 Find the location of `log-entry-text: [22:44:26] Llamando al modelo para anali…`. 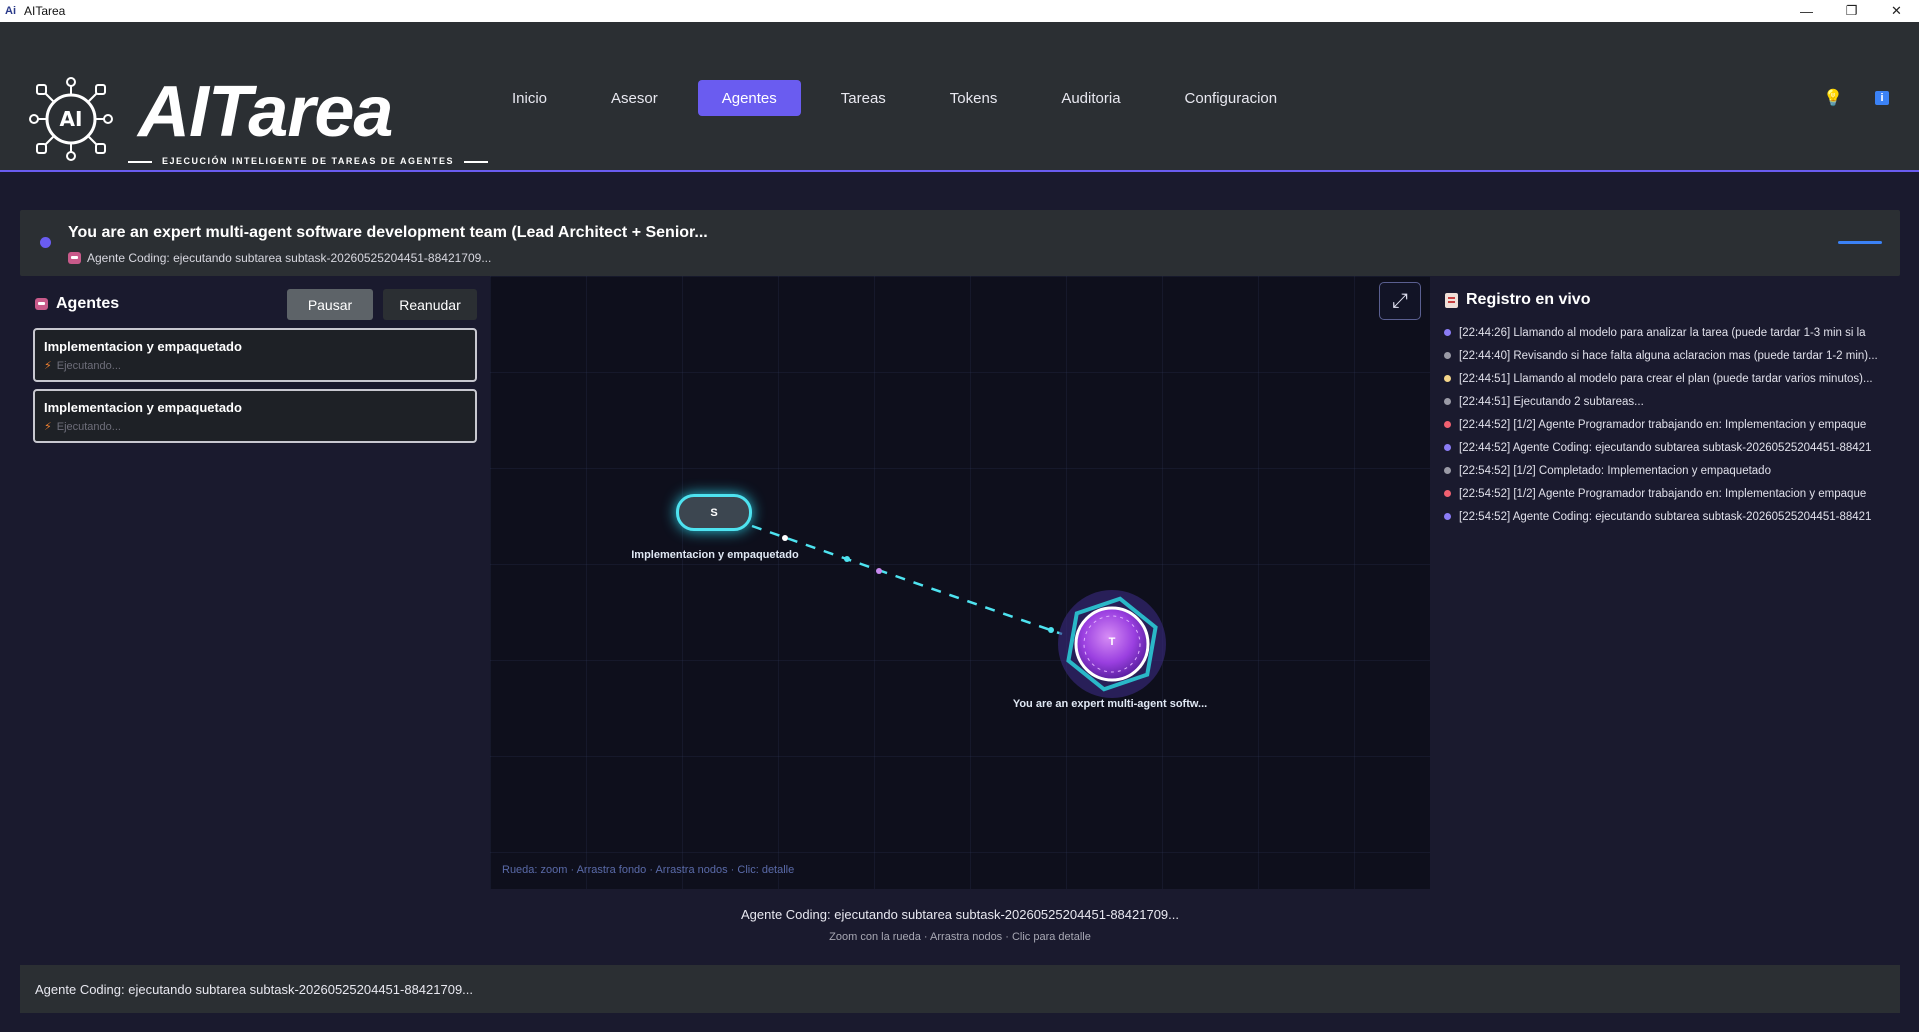

log-entry-text: [22:44:26] Llamando al modelo para anali… is located at coordinates (1662, 332).